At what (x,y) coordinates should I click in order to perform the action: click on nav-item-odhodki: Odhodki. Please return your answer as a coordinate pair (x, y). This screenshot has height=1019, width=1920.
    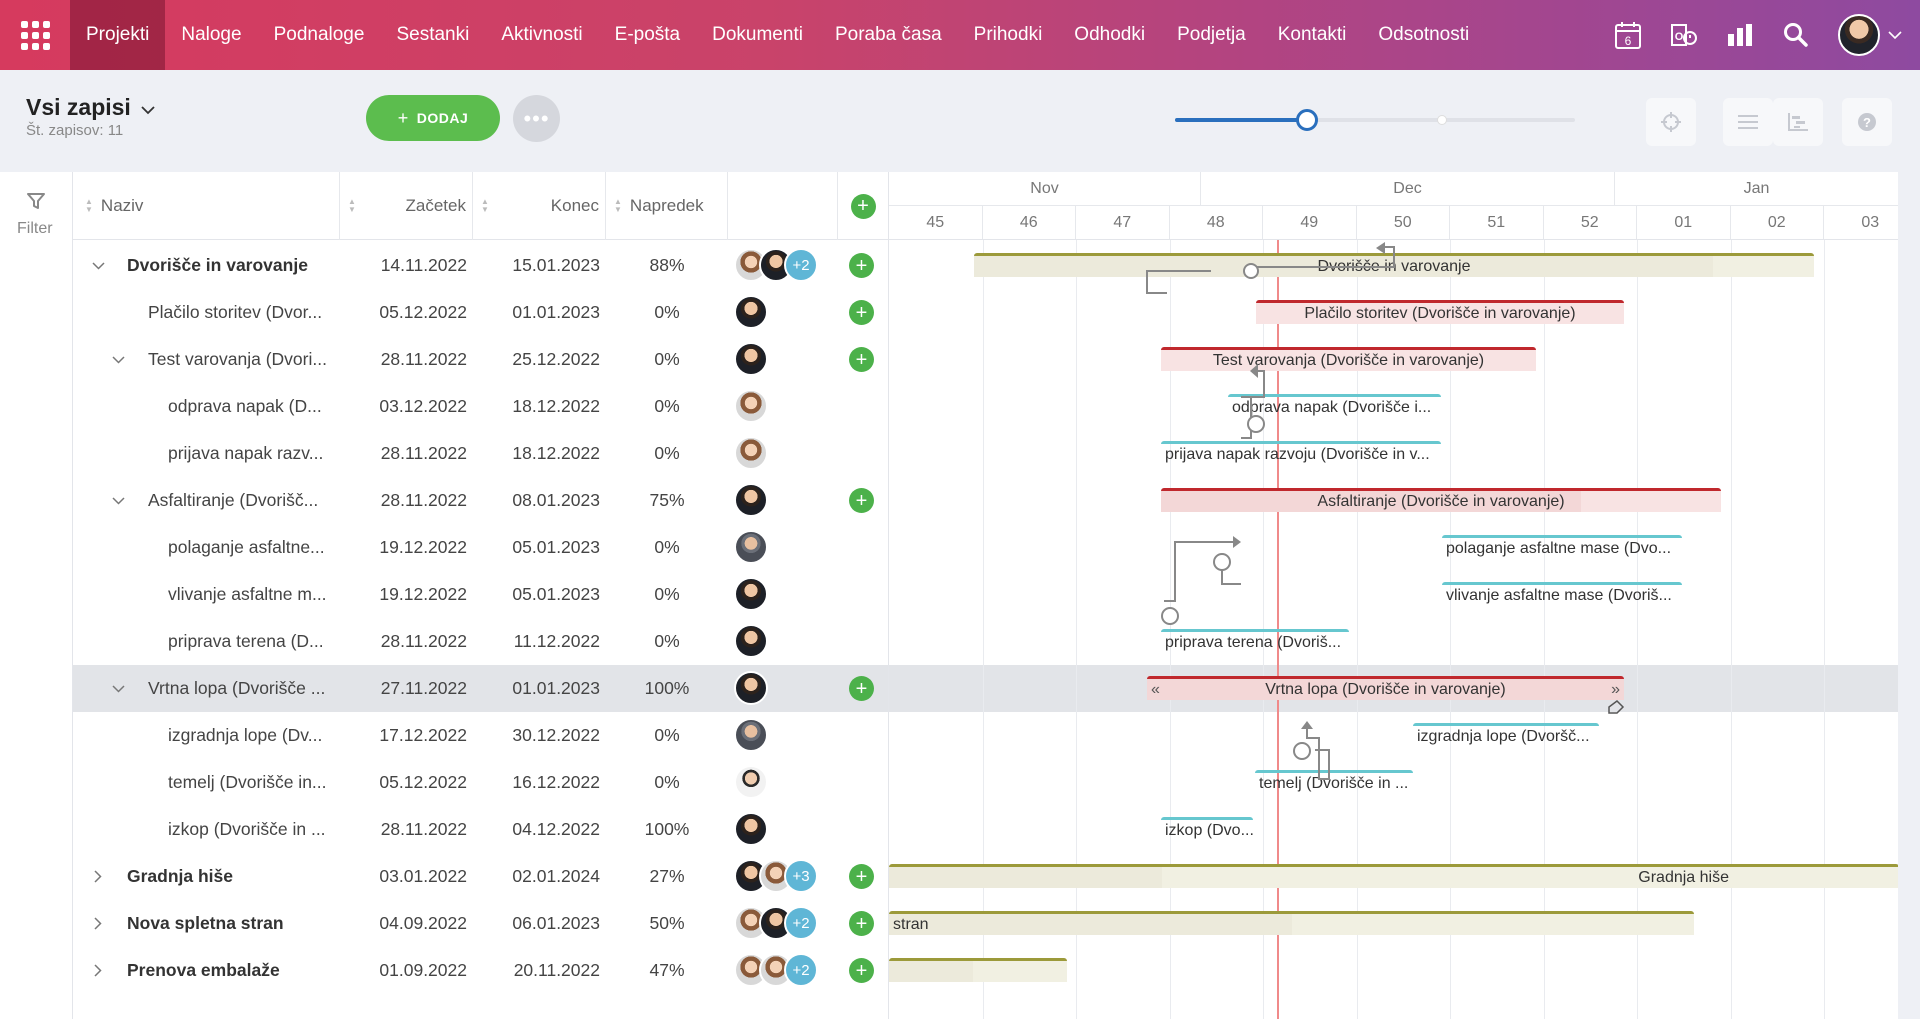
    Looking at the image, I should click on (1109, 35).